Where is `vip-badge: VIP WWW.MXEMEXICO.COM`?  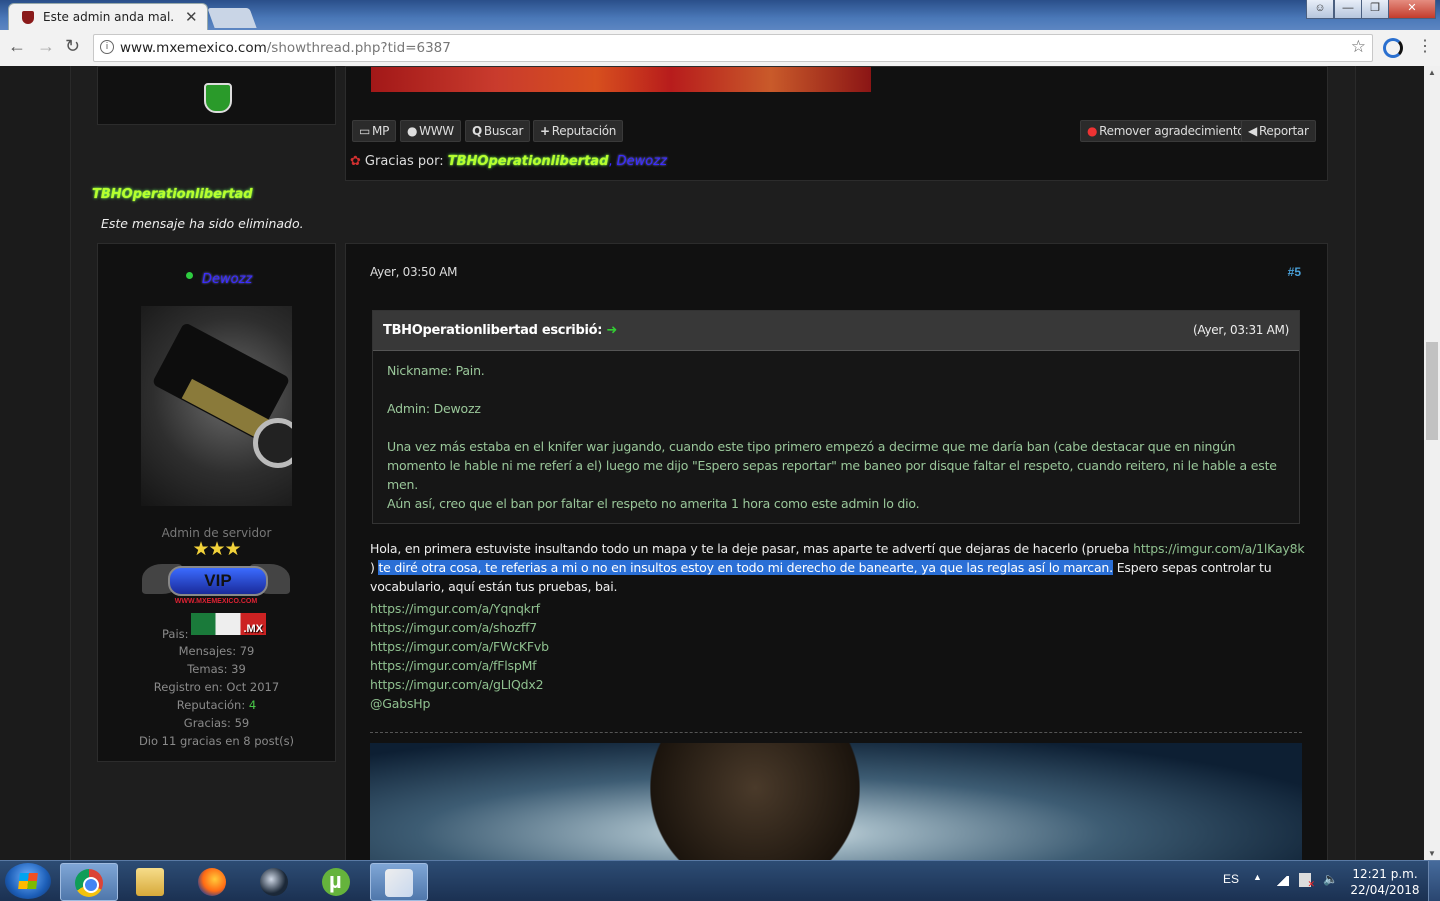
vip-badge: VIP WWW.MXEMEXICO.COM is located at coordinates (216, 584).